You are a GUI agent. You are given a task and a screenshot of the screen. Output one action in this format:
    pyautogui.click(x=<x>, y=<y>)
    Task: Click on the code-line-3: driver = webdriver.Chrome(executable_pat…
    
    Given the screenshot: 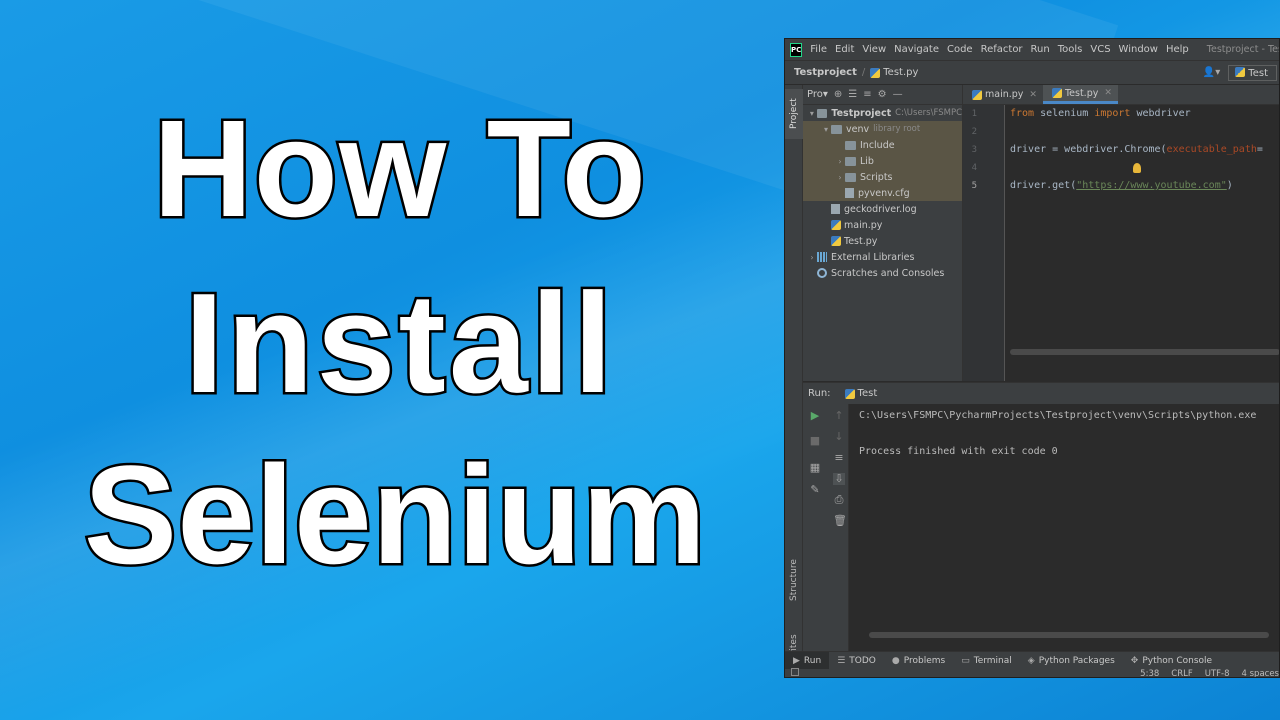 What is the action you would take?
    pyautogui.click(x=1136, y=149)
    